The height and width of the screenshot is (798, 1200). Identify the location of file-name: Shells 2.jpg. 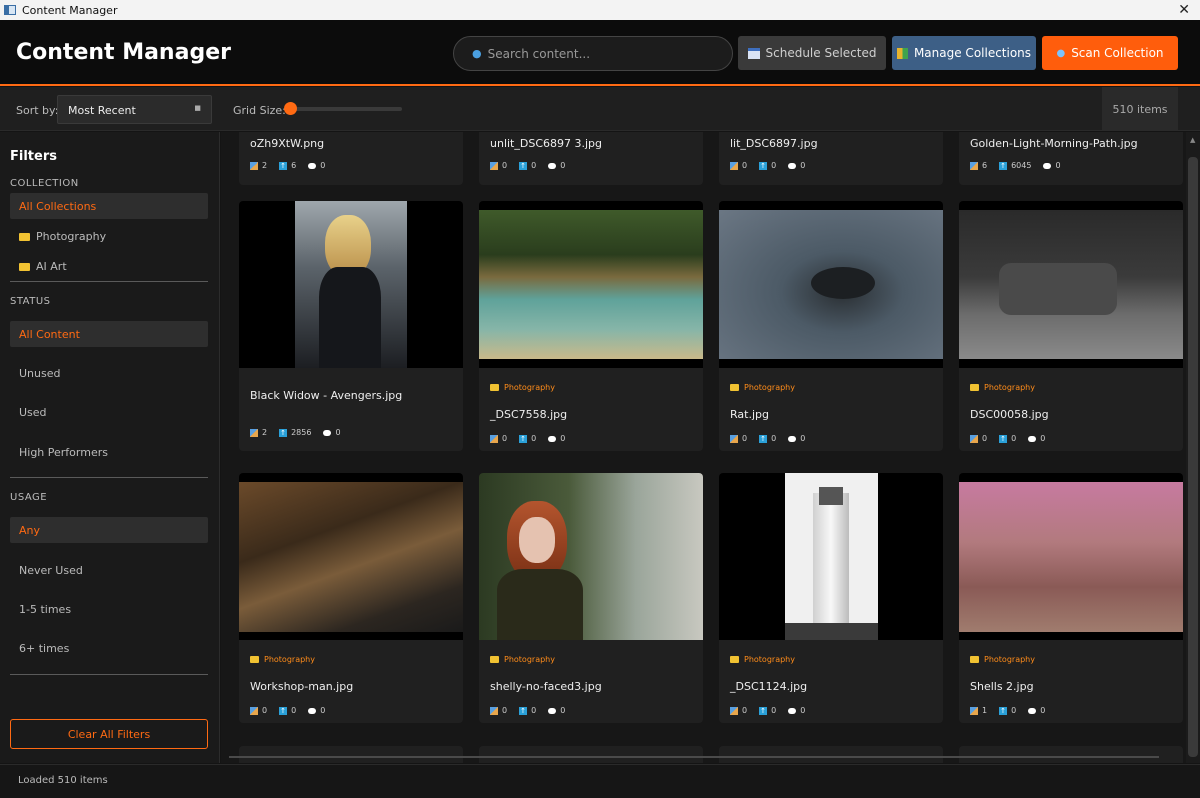
(1002, 686).